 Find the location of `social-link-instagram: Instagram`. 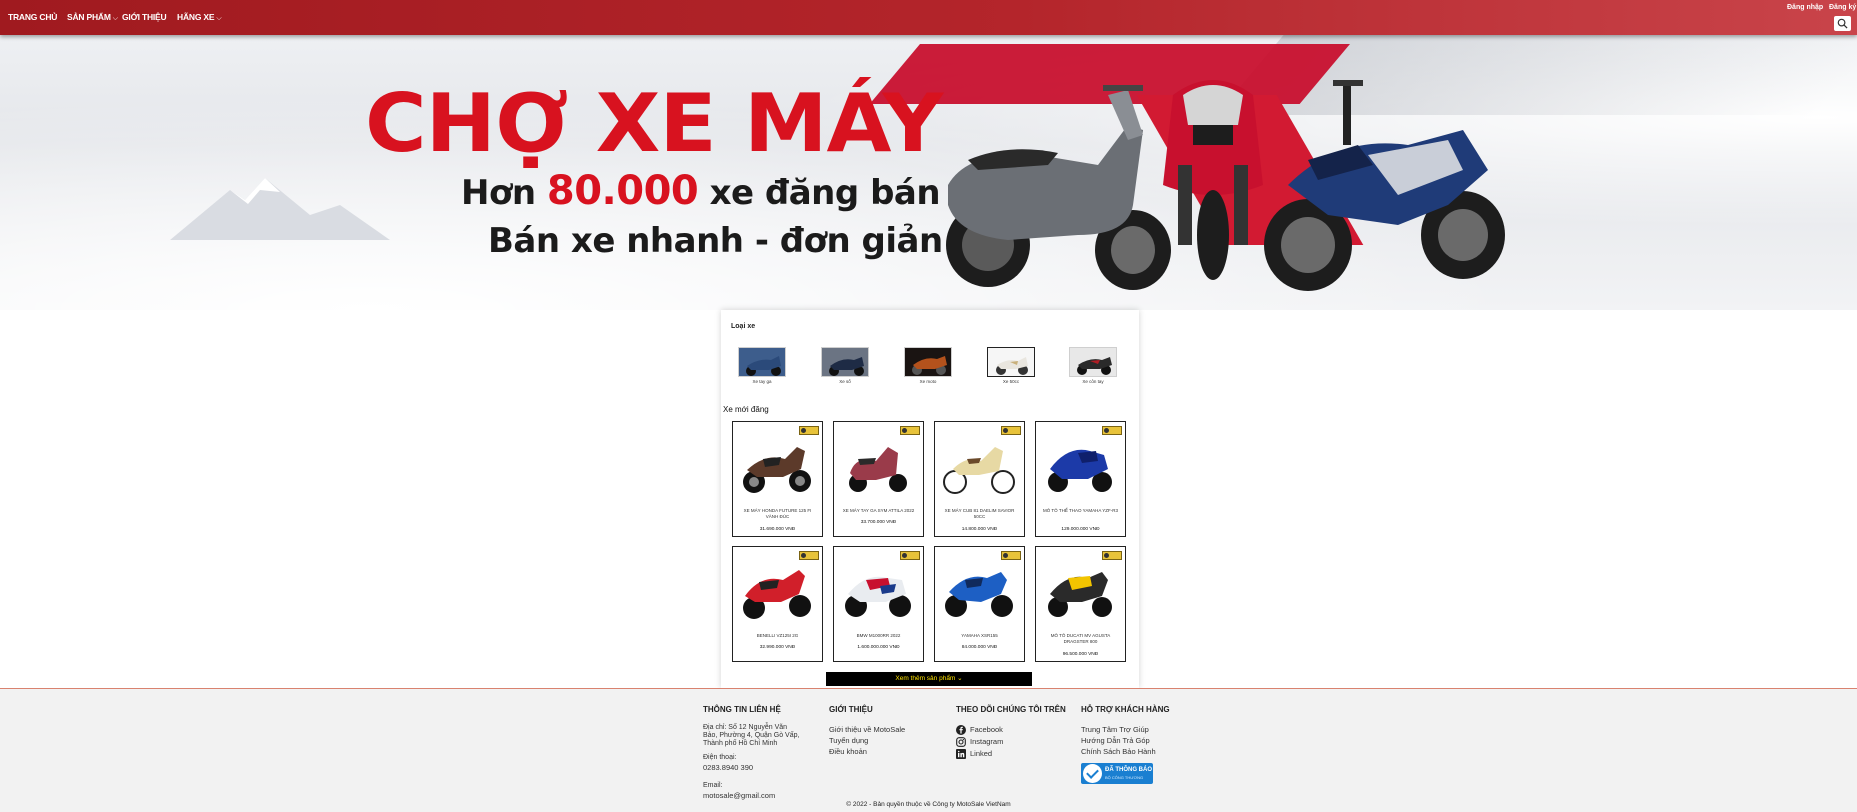

social-link-instagram: Instagram is located at coordinates (1011, 742).